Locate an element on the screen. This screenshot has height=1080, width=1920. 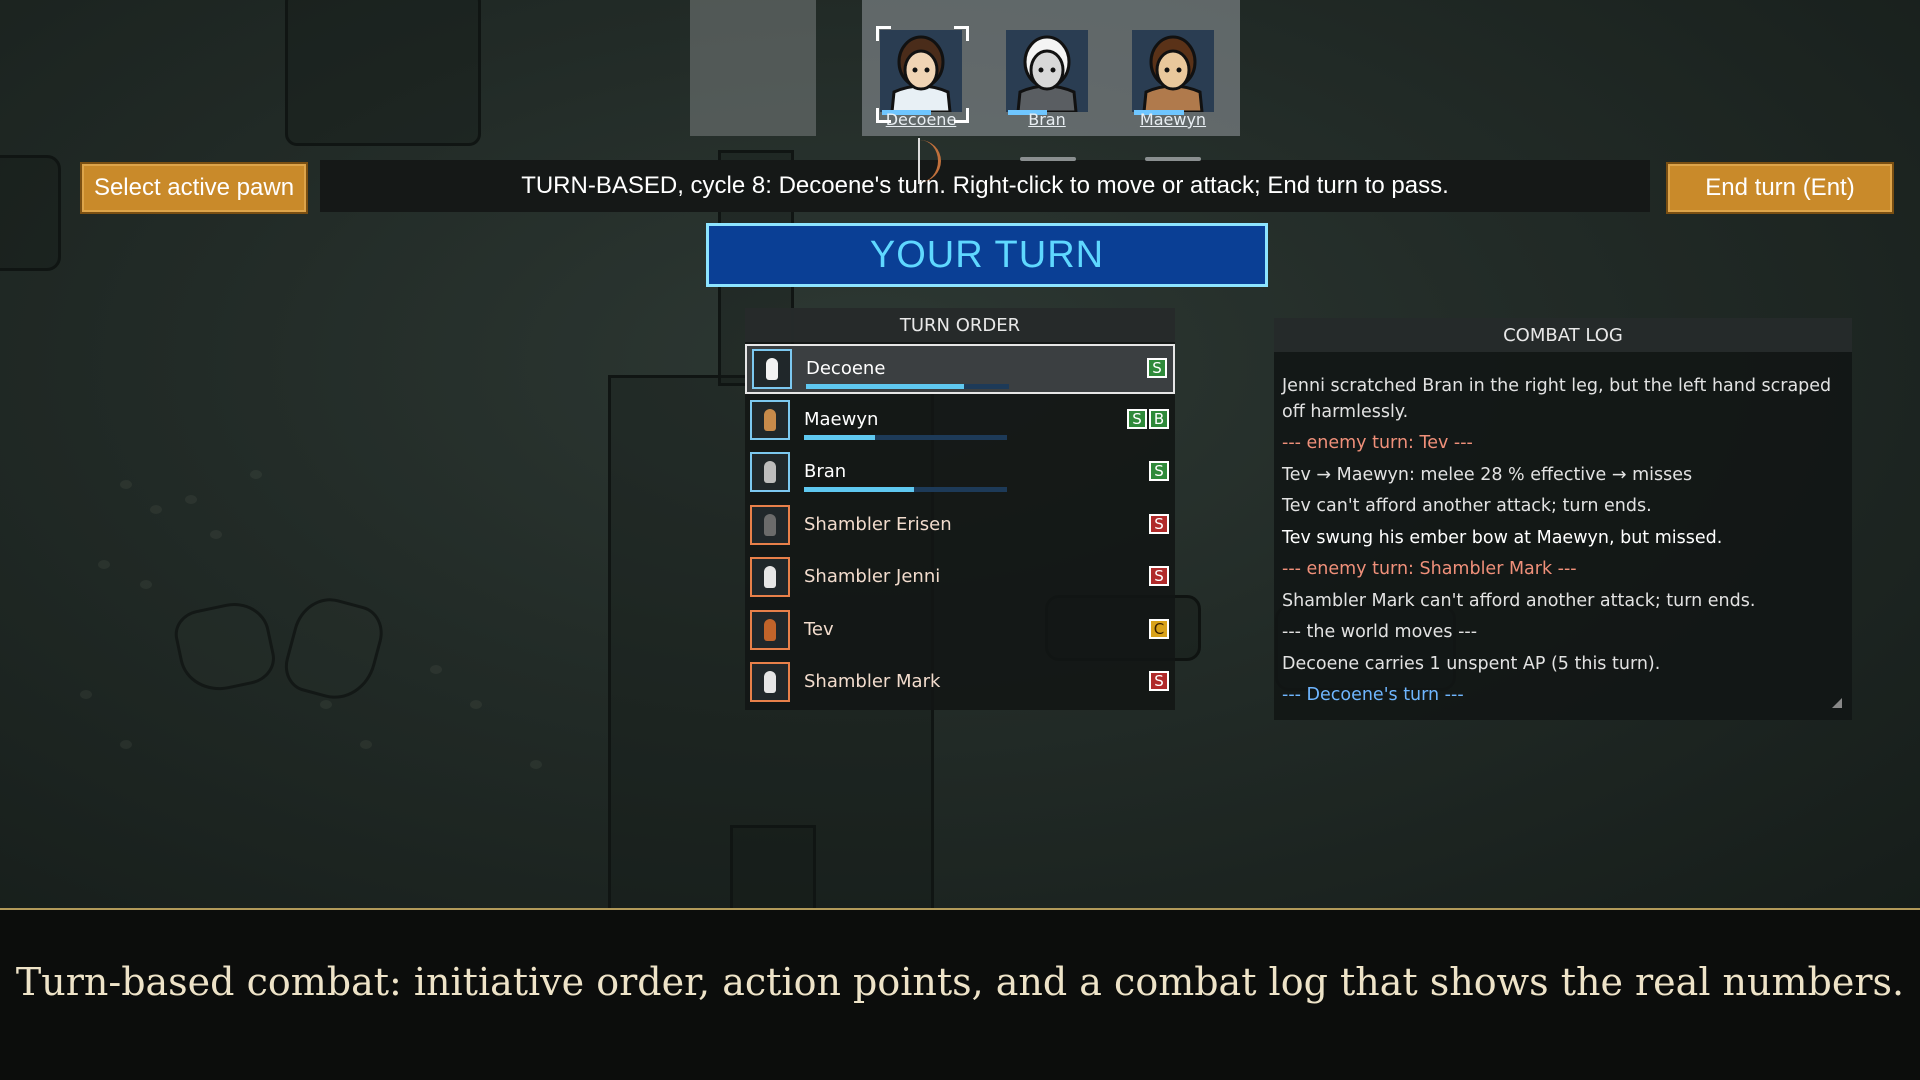
colonist-bar-group-empty is located at coordinates (753, 68).